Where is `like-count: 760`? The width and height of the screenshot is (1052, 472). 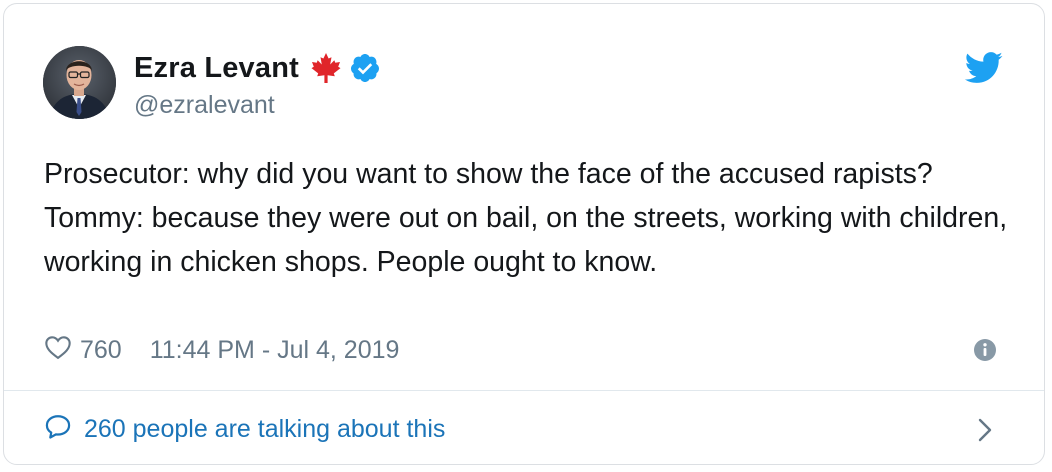
like-count: 760 is located at coordinates (101, 349).